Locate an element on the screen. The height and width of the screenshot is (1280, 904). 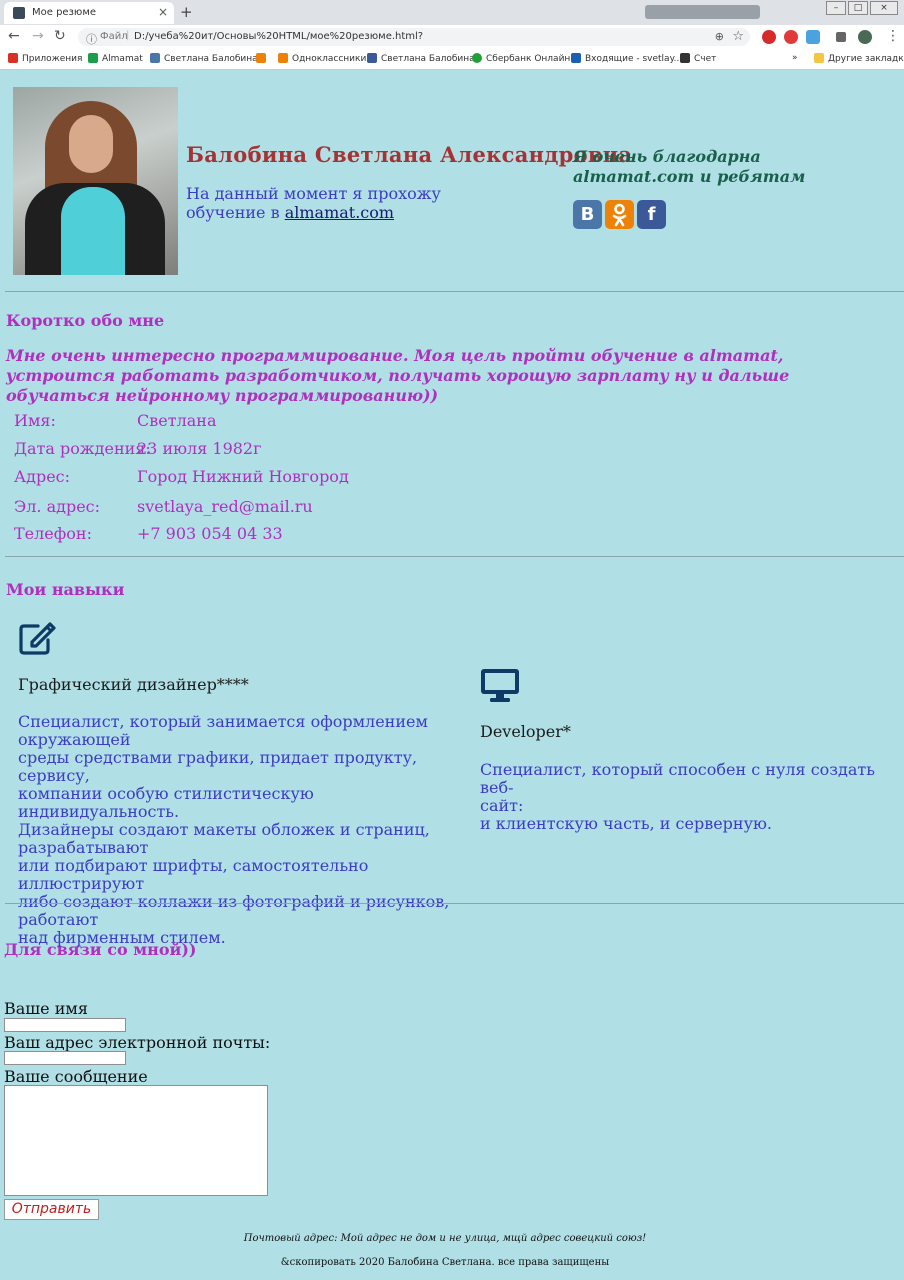
message-label: Ваше сообщение is located at coordinates (76, 1076).